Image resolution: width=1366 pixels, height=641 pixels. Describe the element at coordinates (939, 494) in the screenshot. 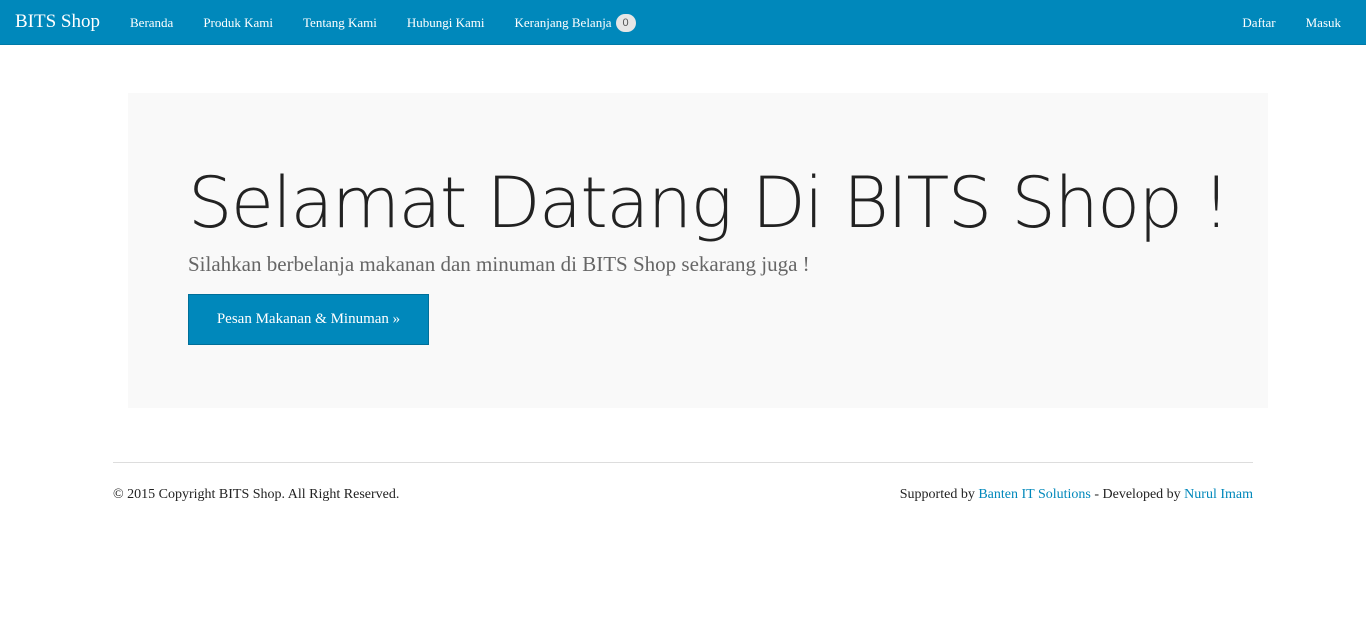

I see `footer-supported-prefix: Supported by` at that location.